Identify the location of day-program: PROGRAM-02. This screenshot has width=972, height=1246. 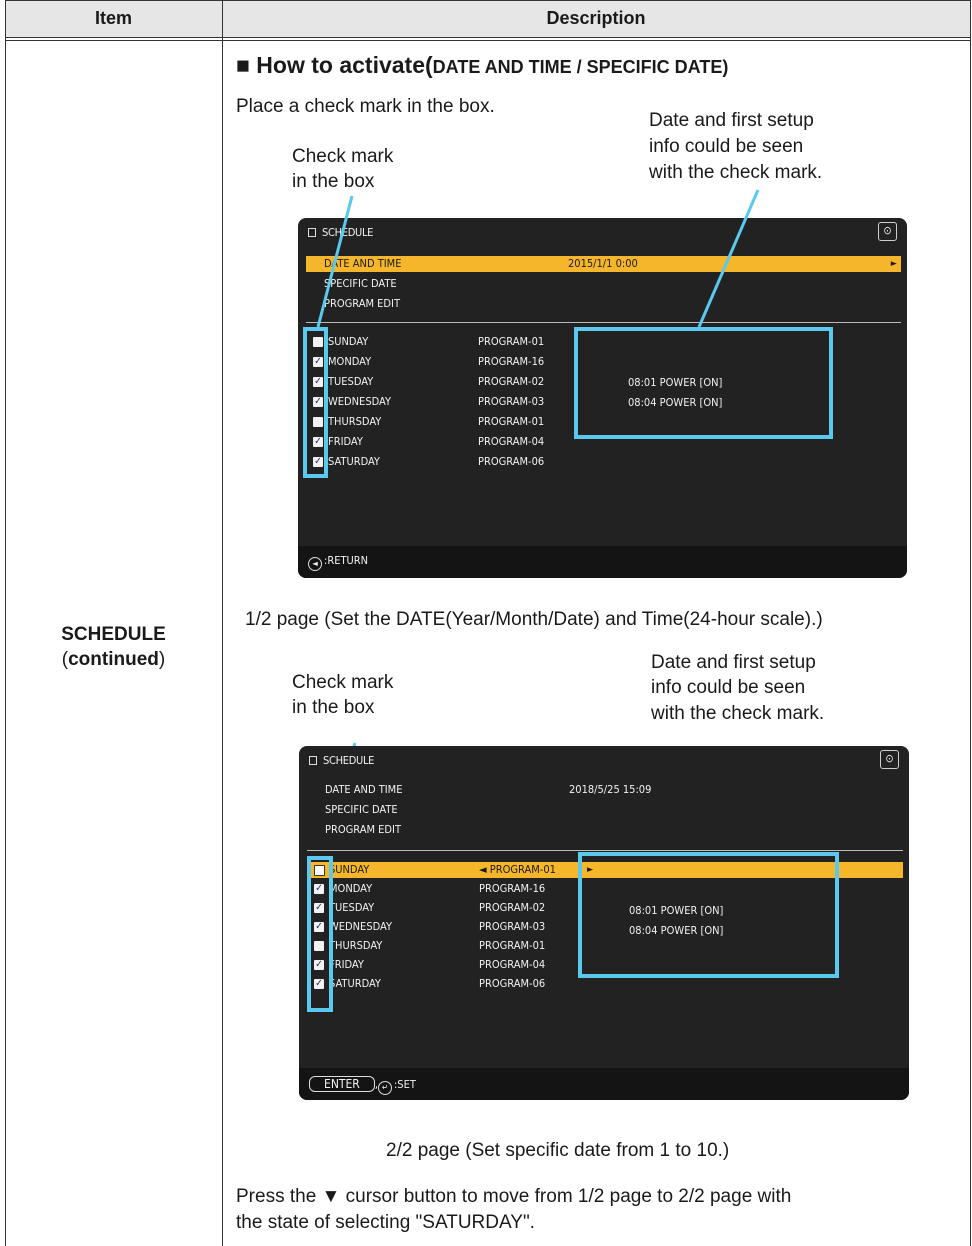
(512, 907).